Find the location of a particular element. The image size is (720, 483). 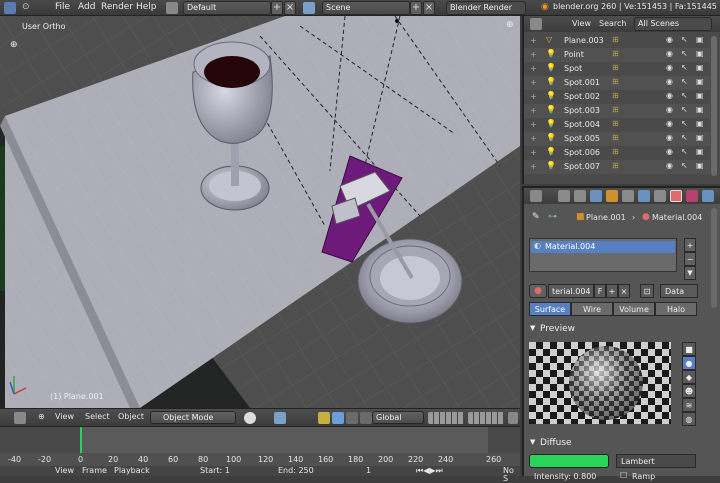

scene-icon is located at coordinates (309, 8).